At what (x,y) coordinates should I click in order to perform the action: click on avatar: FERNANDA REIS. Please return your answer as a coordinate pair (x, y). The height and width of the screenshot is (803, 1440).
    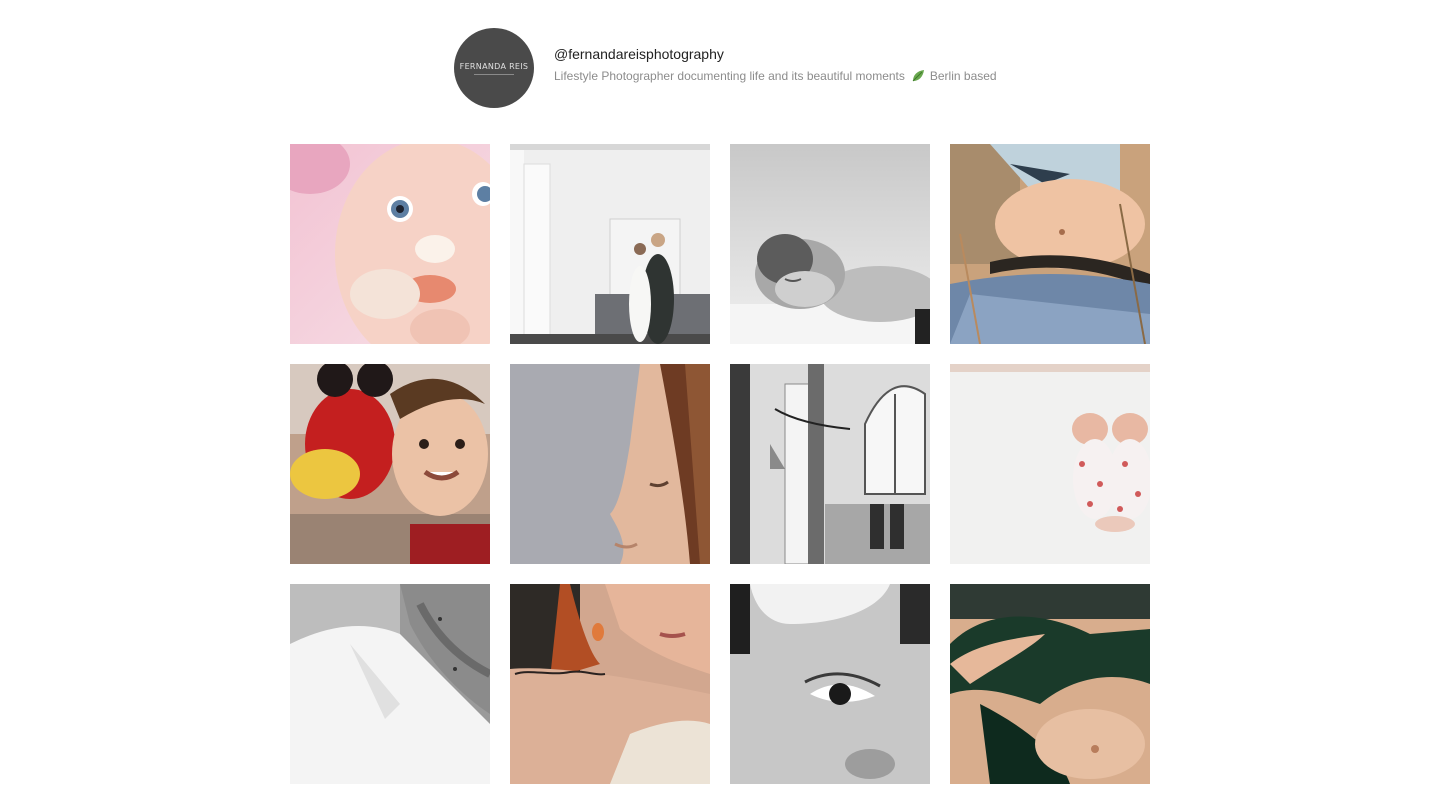
    Looking at the image, I should click on (494, 68).